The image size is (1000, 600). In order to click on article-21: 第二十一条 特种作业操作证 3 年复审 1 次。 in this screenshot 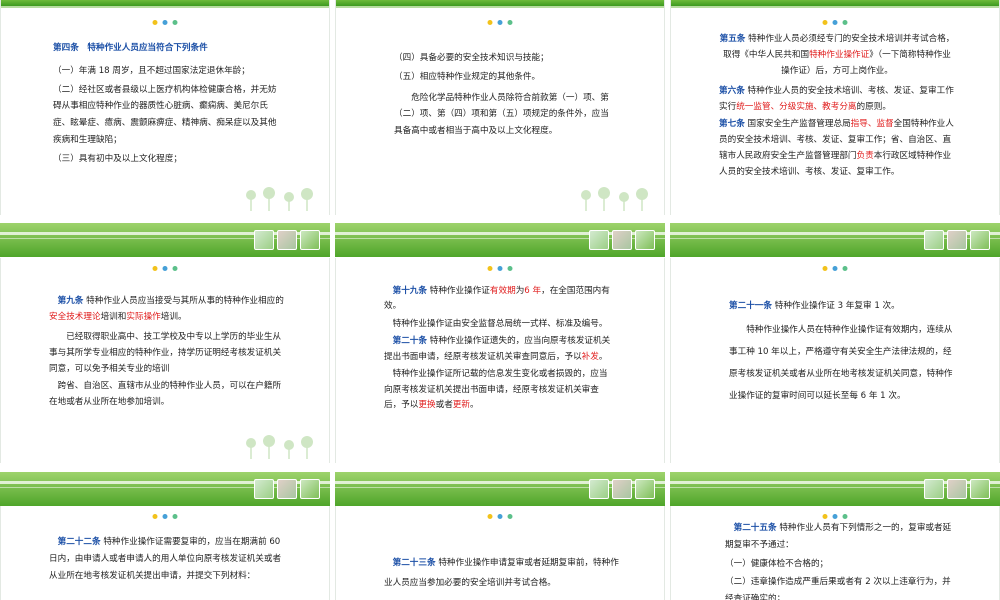, I will do `click(814, 306)`.